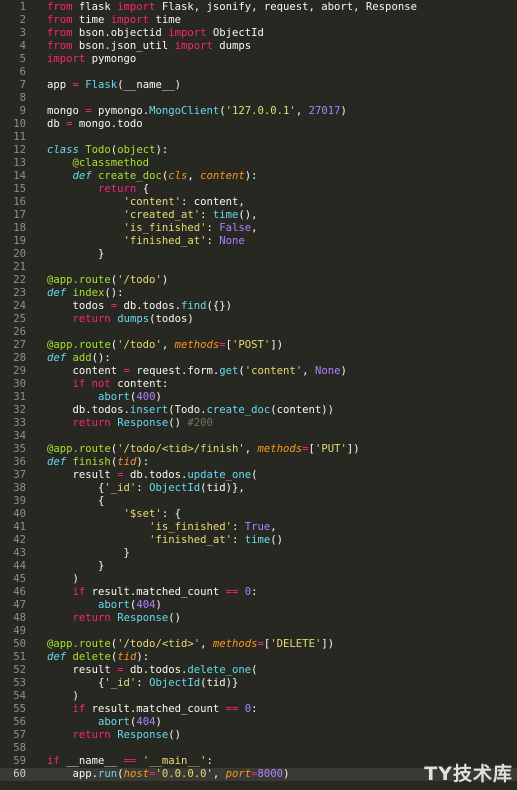 This screenshot has width=517, height=790. What do you see at coordinates (328, 644) in the screenshot?
I see `code-token: ])` at bounding box center [328, 644].